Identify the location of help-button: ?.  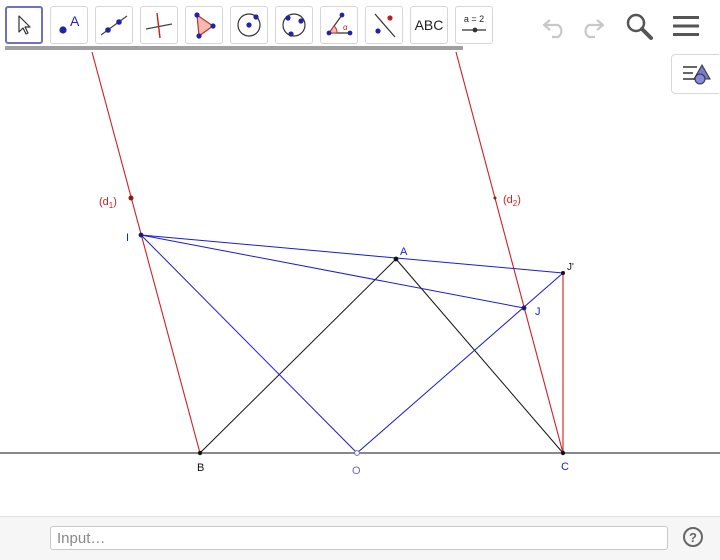
(693, 537).